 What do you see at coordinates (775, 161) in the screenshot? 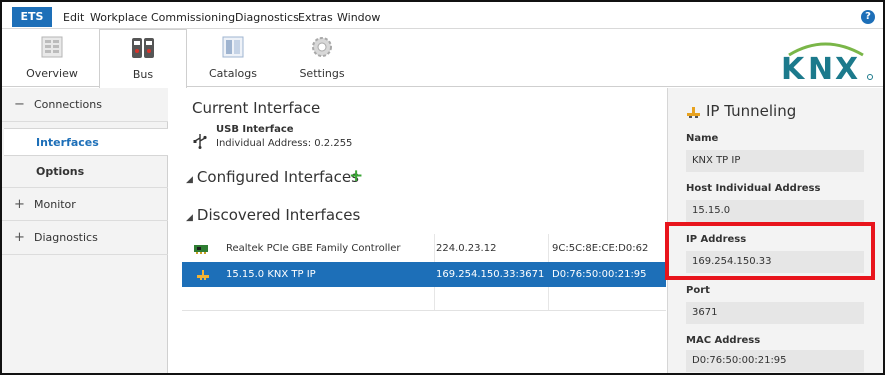
I see `name-field: KNX TP IP` at bounding box center [775, 161].